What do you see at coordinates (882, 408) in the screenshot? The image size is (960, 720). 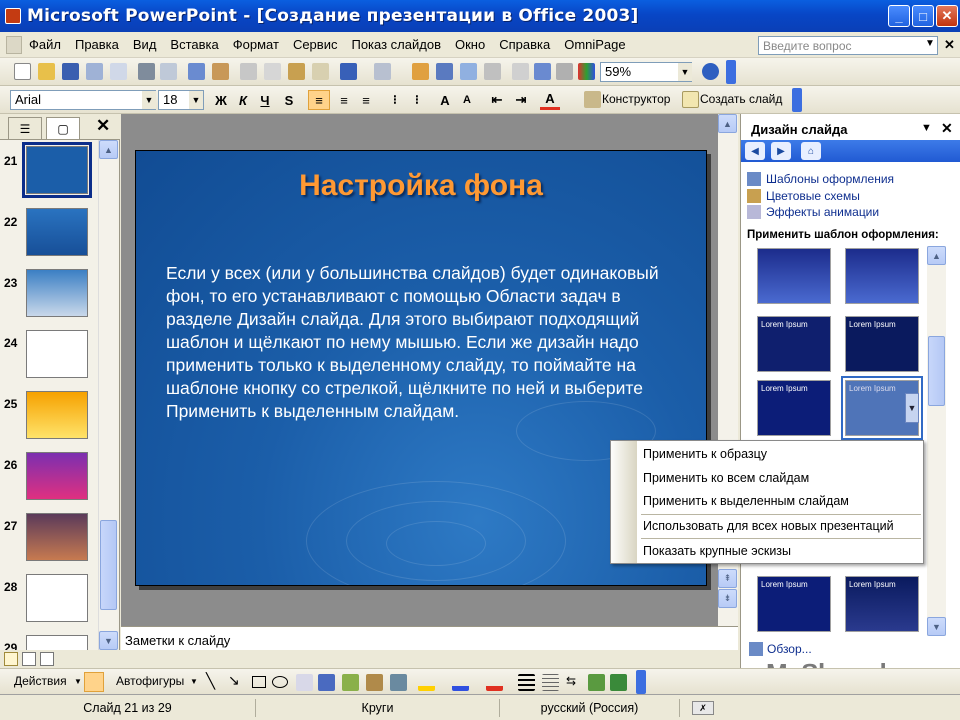 I see `selected-template-thumbnail: Lorem Ipsum ▼` at bounding box center [882, 408].